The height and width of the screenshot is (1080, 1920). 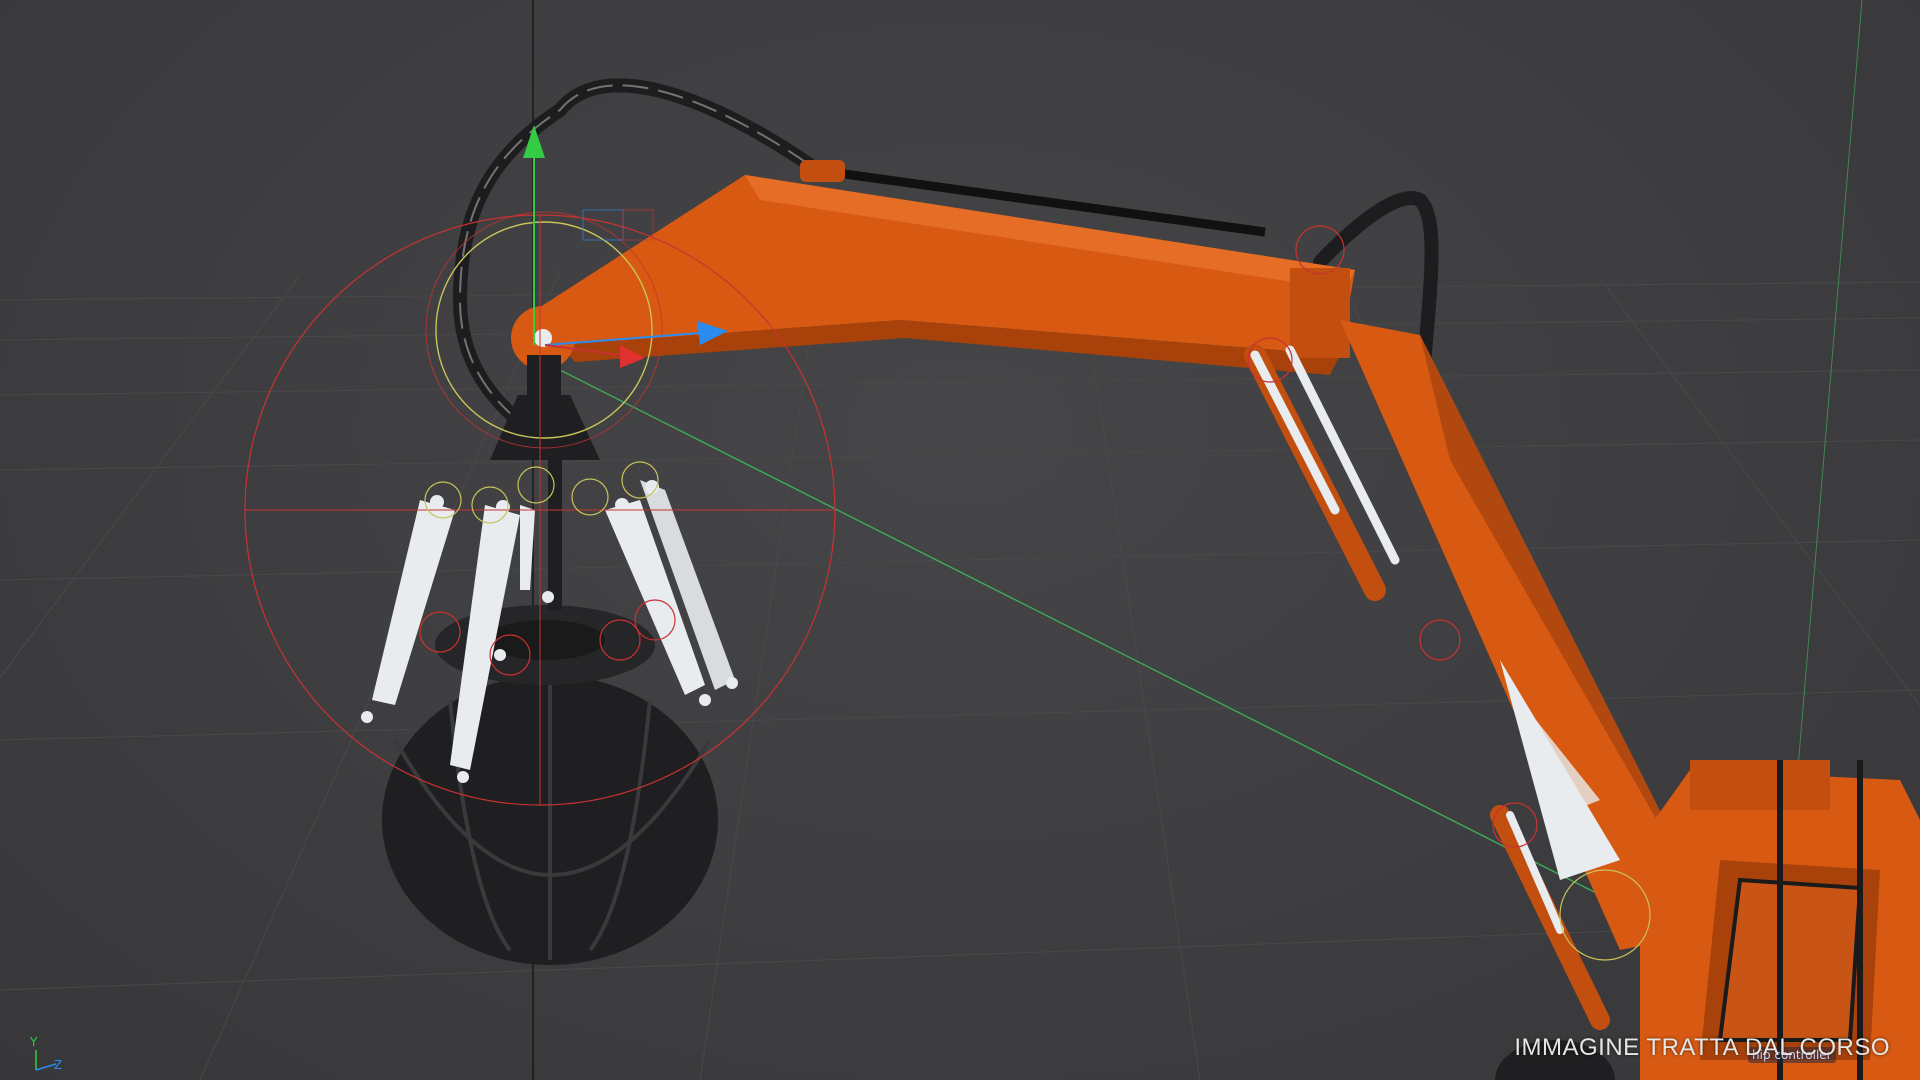 What do you see at coordinates (58, 1065) in the screenshot?
I see `axis-z-label: Z` at bounding box center [58, 1065].